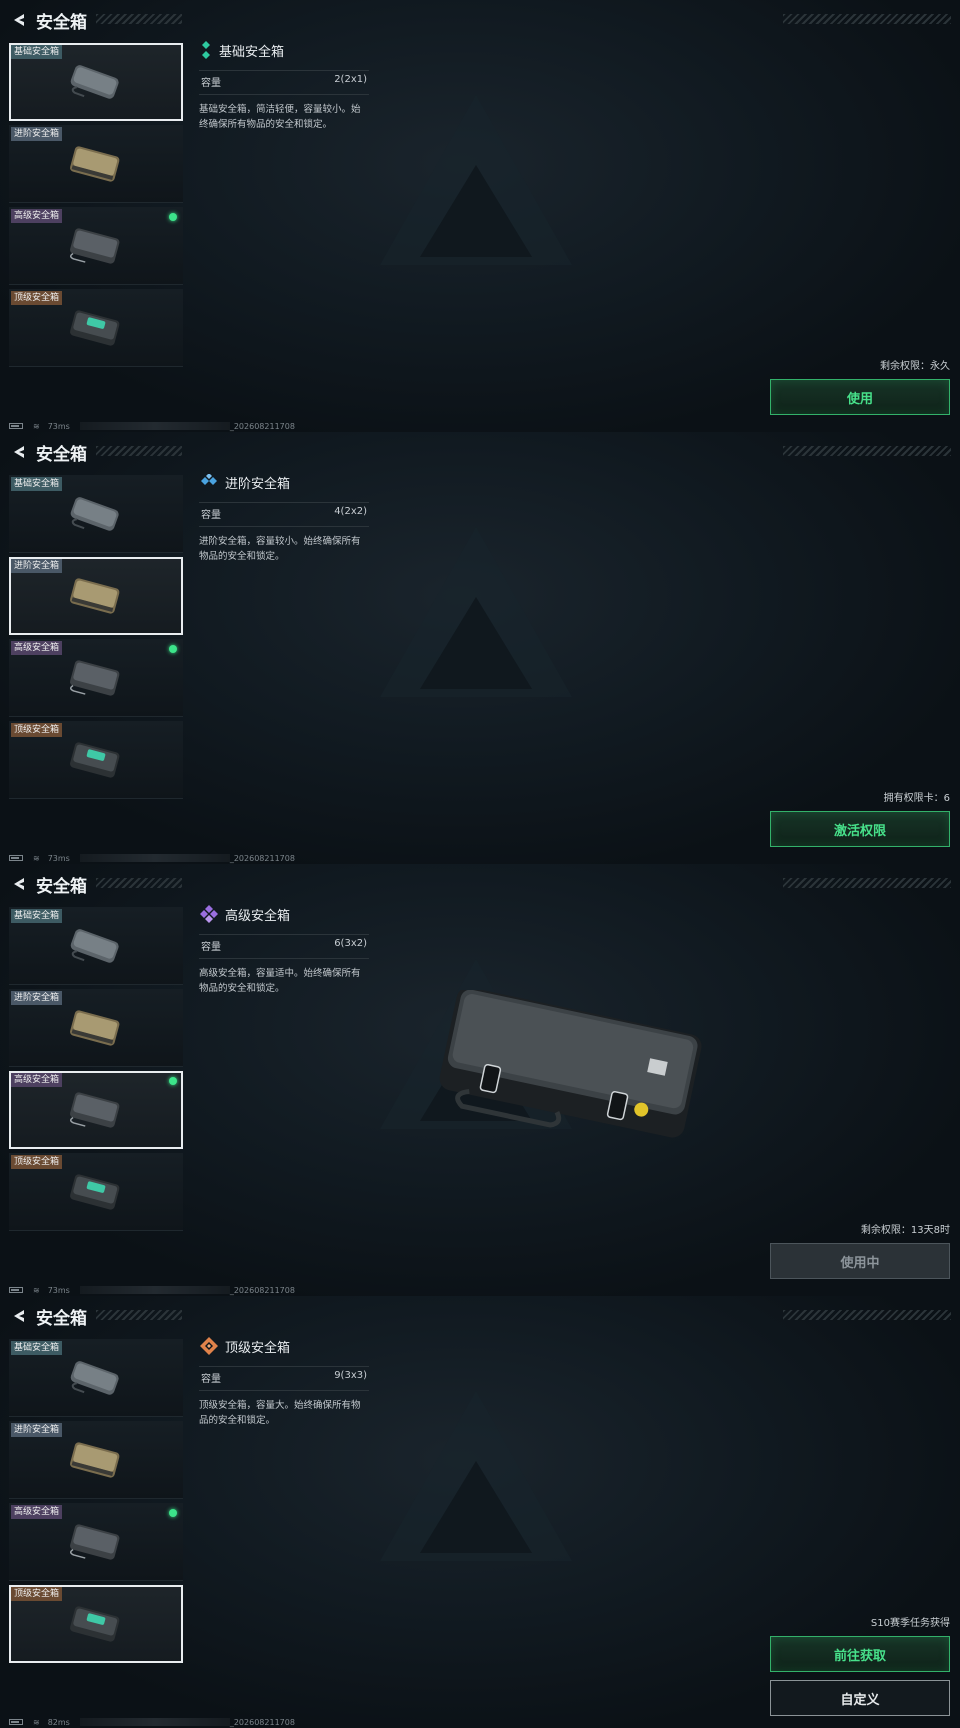 The image size is (960, 1728). Describe the element at coordinates (206, 50) in the screenshot. I see `rarity-basic-icon` at that location.